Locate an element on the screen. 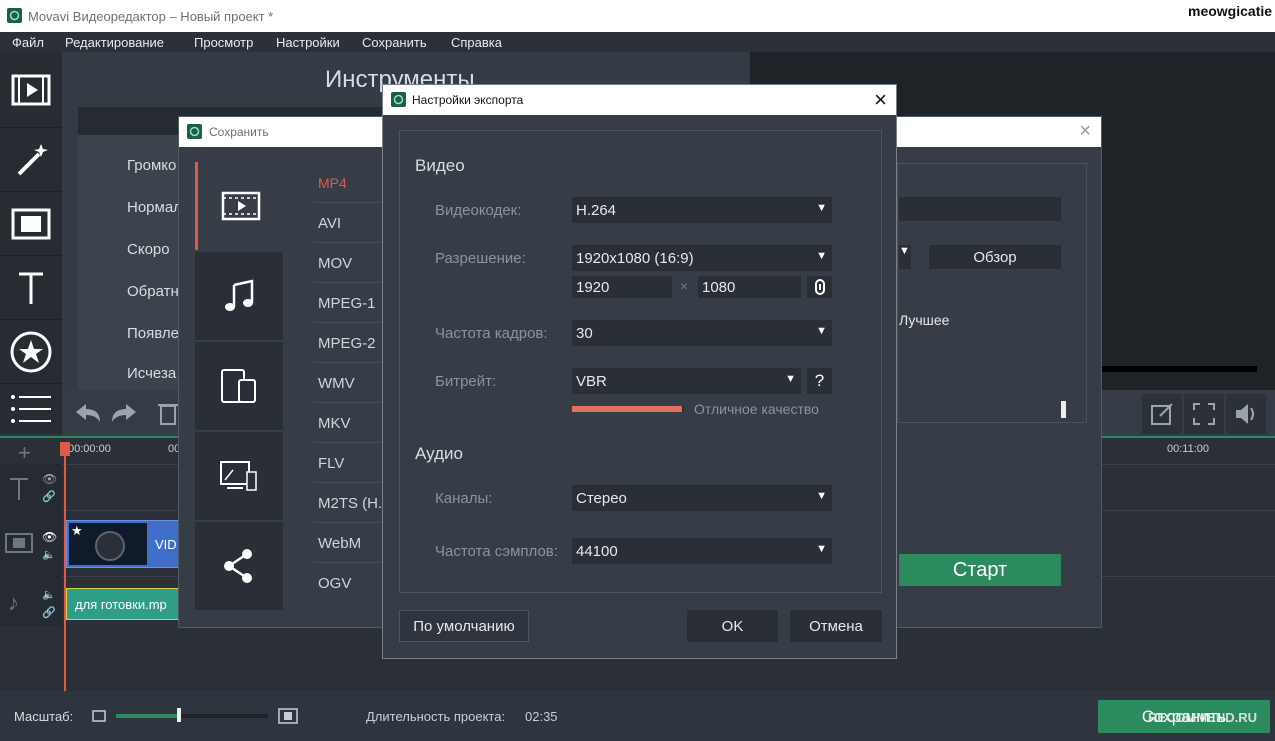  playhead-handle is located at coordinates (65, 449).